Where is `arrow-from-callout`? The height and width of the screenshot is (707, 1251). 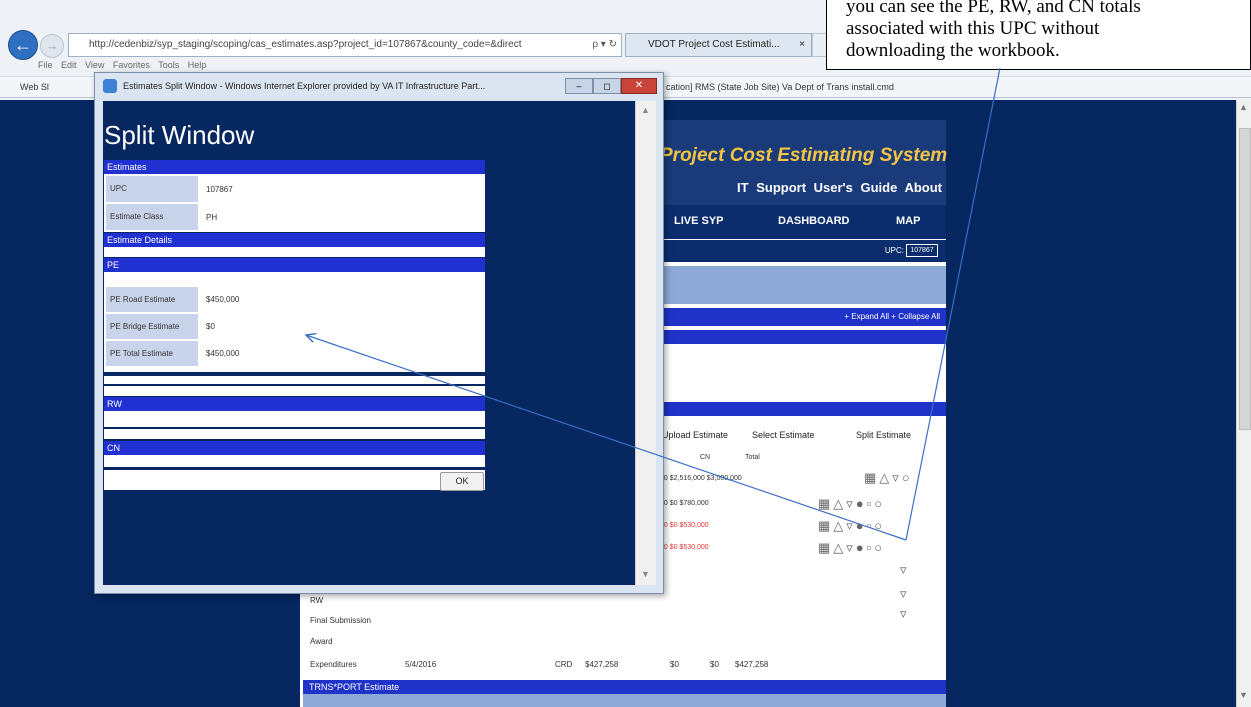
arrow-from-callout is located at coordinates (953, 304).